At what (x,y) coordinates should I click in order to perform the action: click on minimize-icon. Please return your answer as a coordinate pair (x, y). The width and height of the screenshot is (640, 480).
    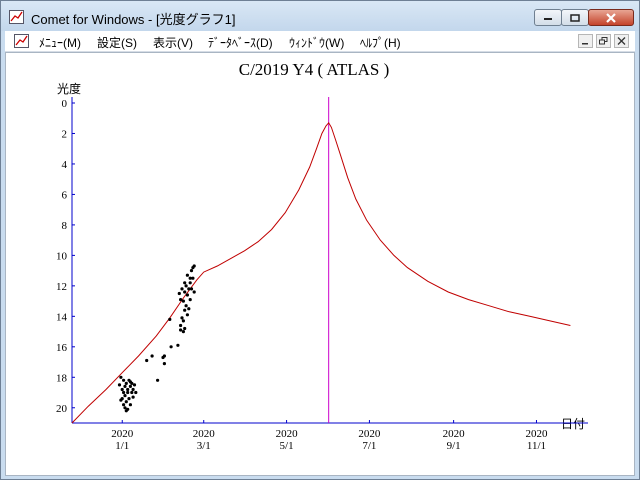
    Looking at the image, I should click on (548, 18).